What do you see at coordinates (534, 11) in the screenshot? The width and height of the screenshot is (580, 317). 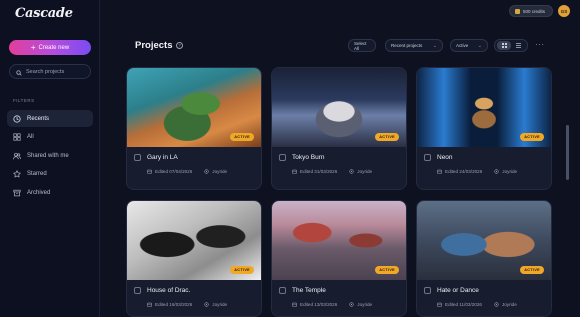 I see `credits-label: 500 credits` at bounding box center [534, 11].